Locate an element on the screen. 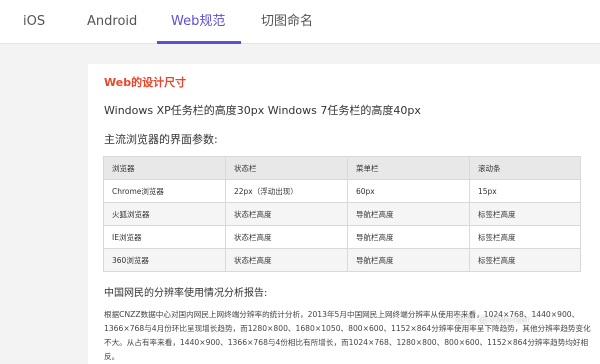 The width and height of the screenshot is (600, 364). zhihu-watermark: 知乎 @XWorker is located at coordinates (493, 320).